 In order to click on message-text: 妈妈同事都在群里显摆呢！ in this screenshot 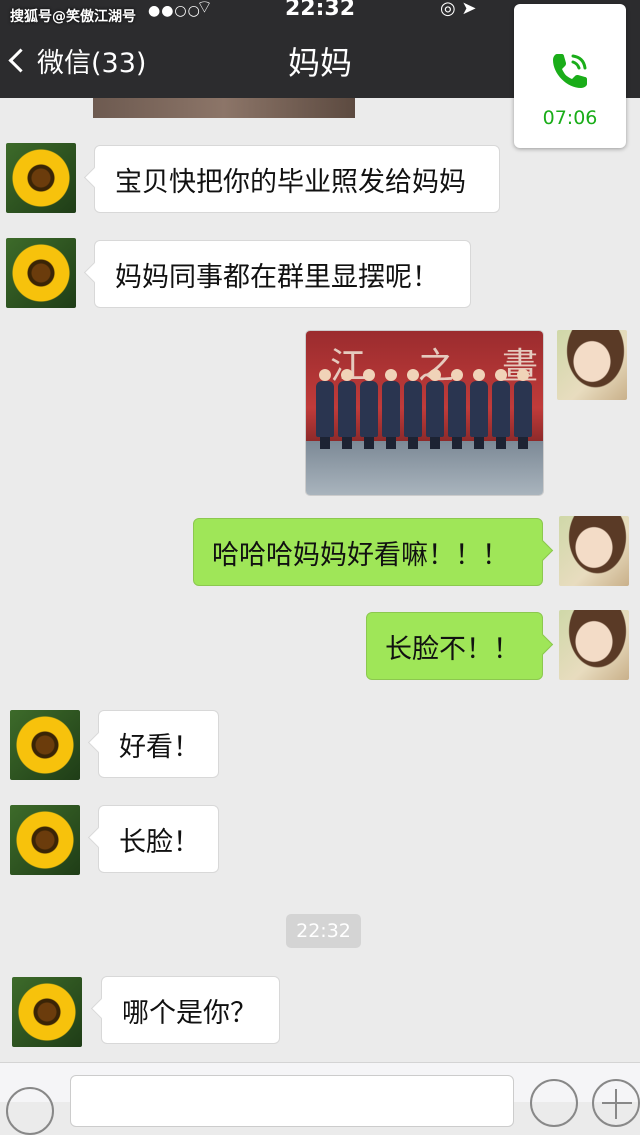, I will do `click(277, 277)`.